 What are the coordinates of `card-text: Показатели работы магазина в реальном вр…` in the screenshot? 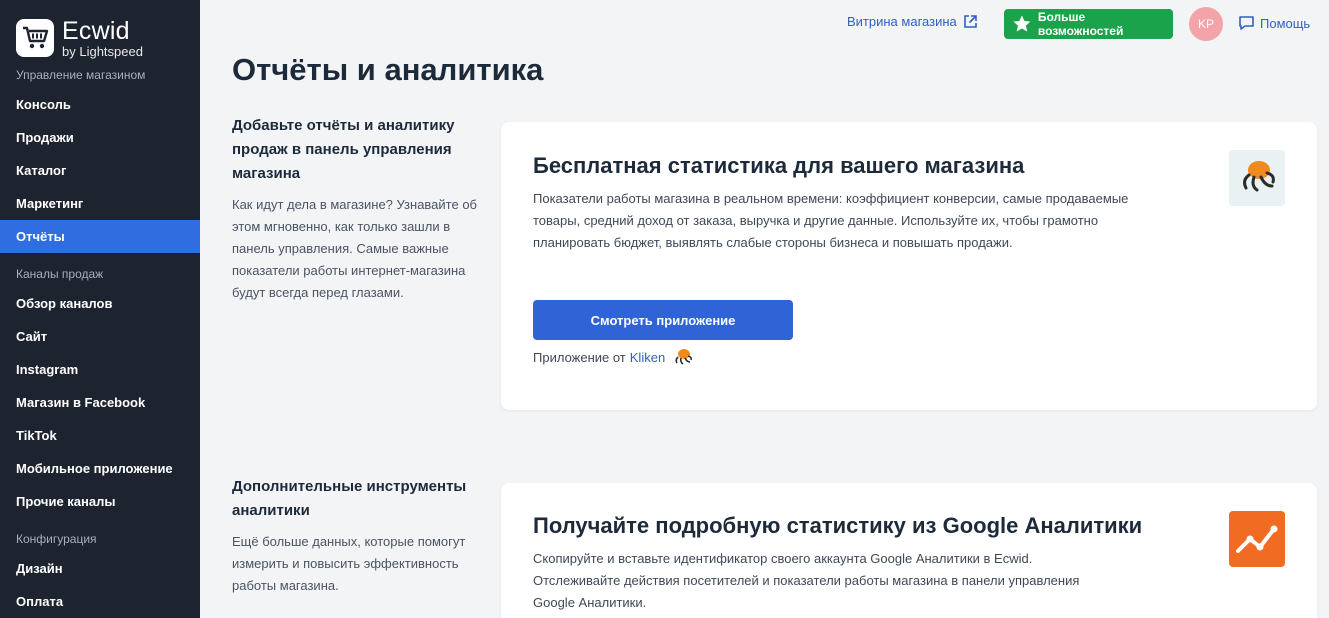 It's located at (831, 220).